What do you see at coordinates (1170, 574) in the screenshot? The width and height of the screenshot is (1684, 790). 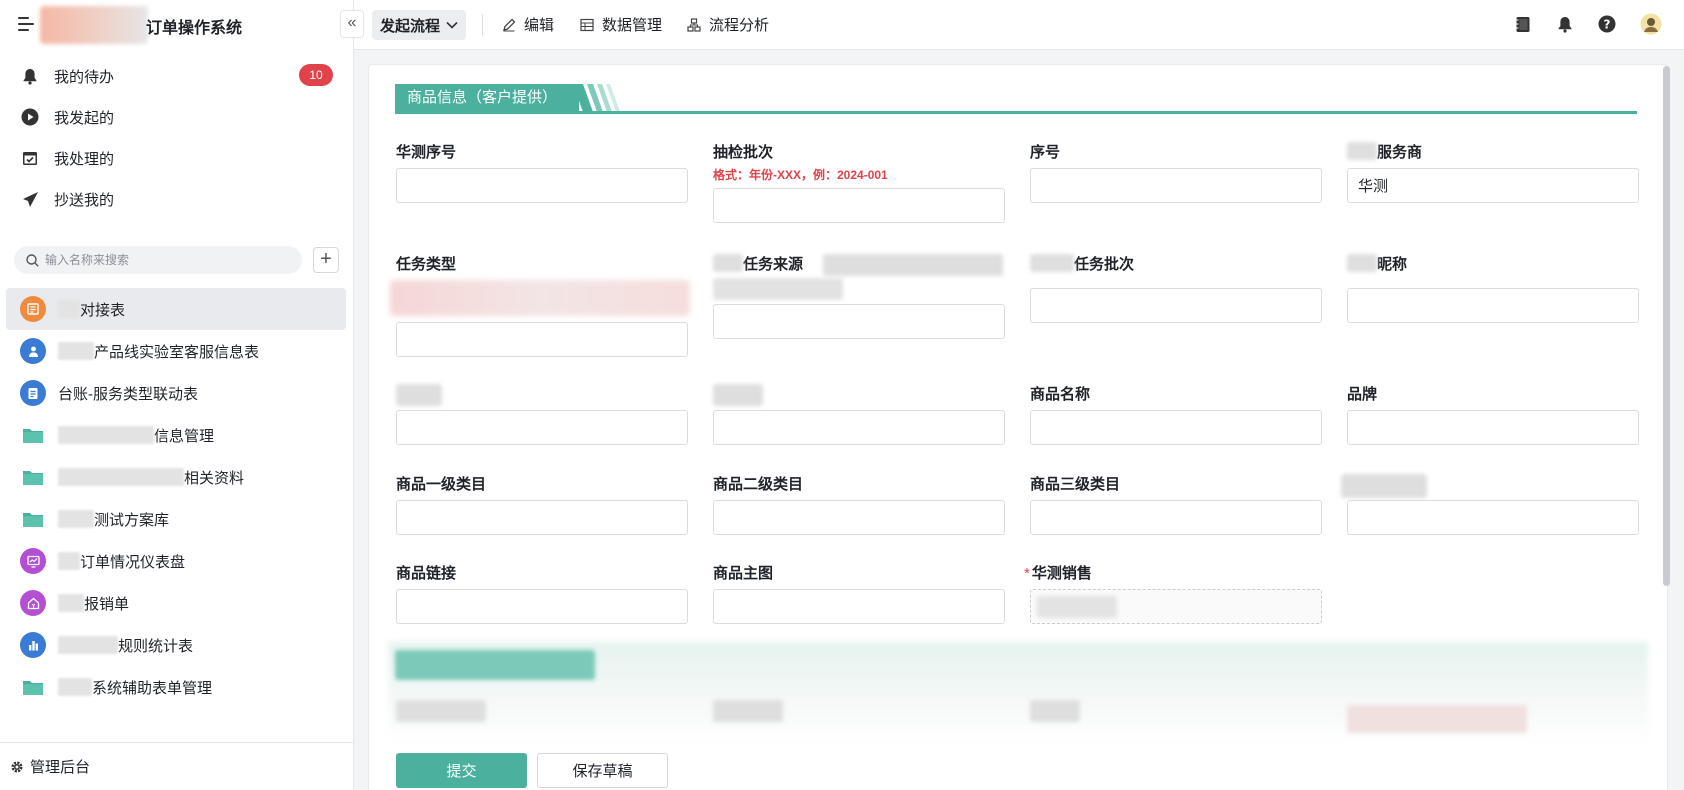 I see `field-label-row: * 华测销售` at bounding box center [1170, 574].